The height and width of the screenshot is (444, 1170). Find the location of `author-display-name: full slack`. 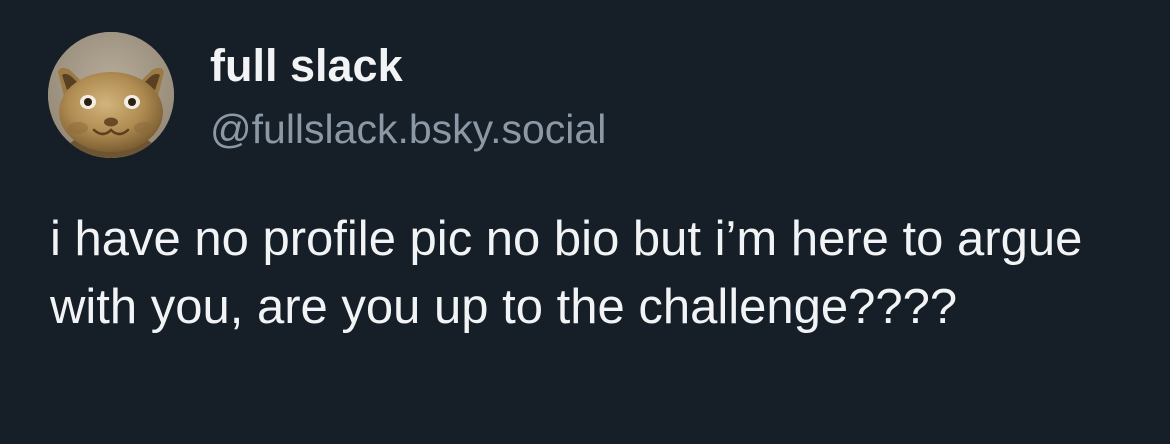

author-display-name: full slack is located at coordinates (306, 66).